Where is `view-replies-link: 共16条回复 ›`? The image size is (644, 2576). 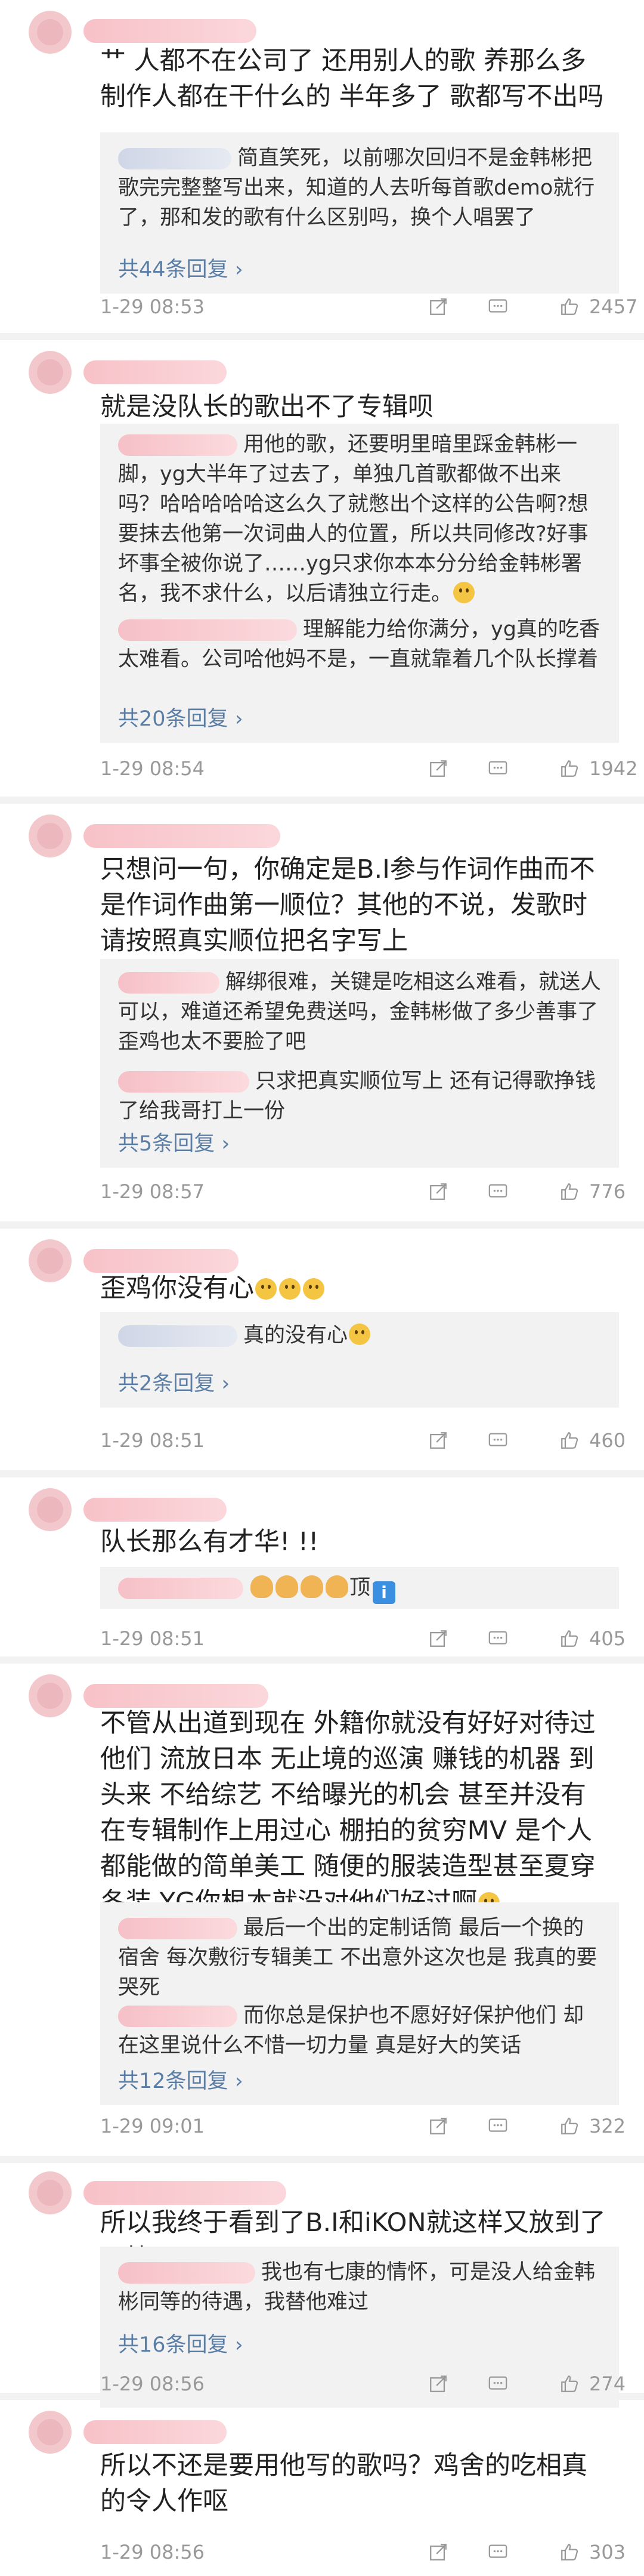 view-replies-link: 共16条回复 › is located at coordinates (181, 2345).